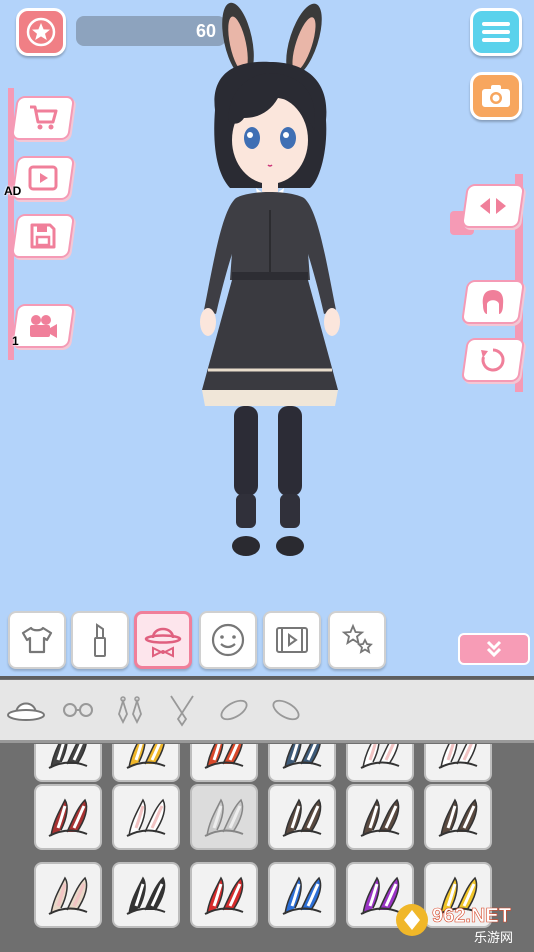  I want to click on stars-icon, so click(357, 638).